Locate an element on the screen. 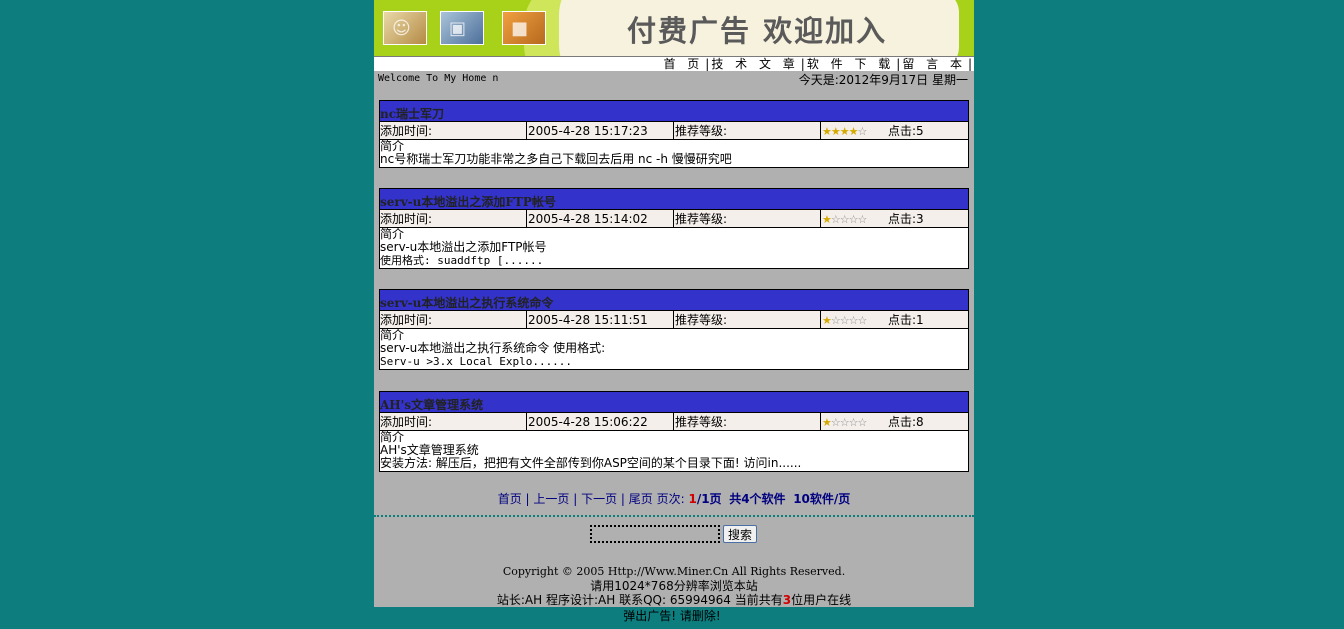 This screenshot has width=1344, height=629. current-page: 1 is located at coordinates (692, 499).